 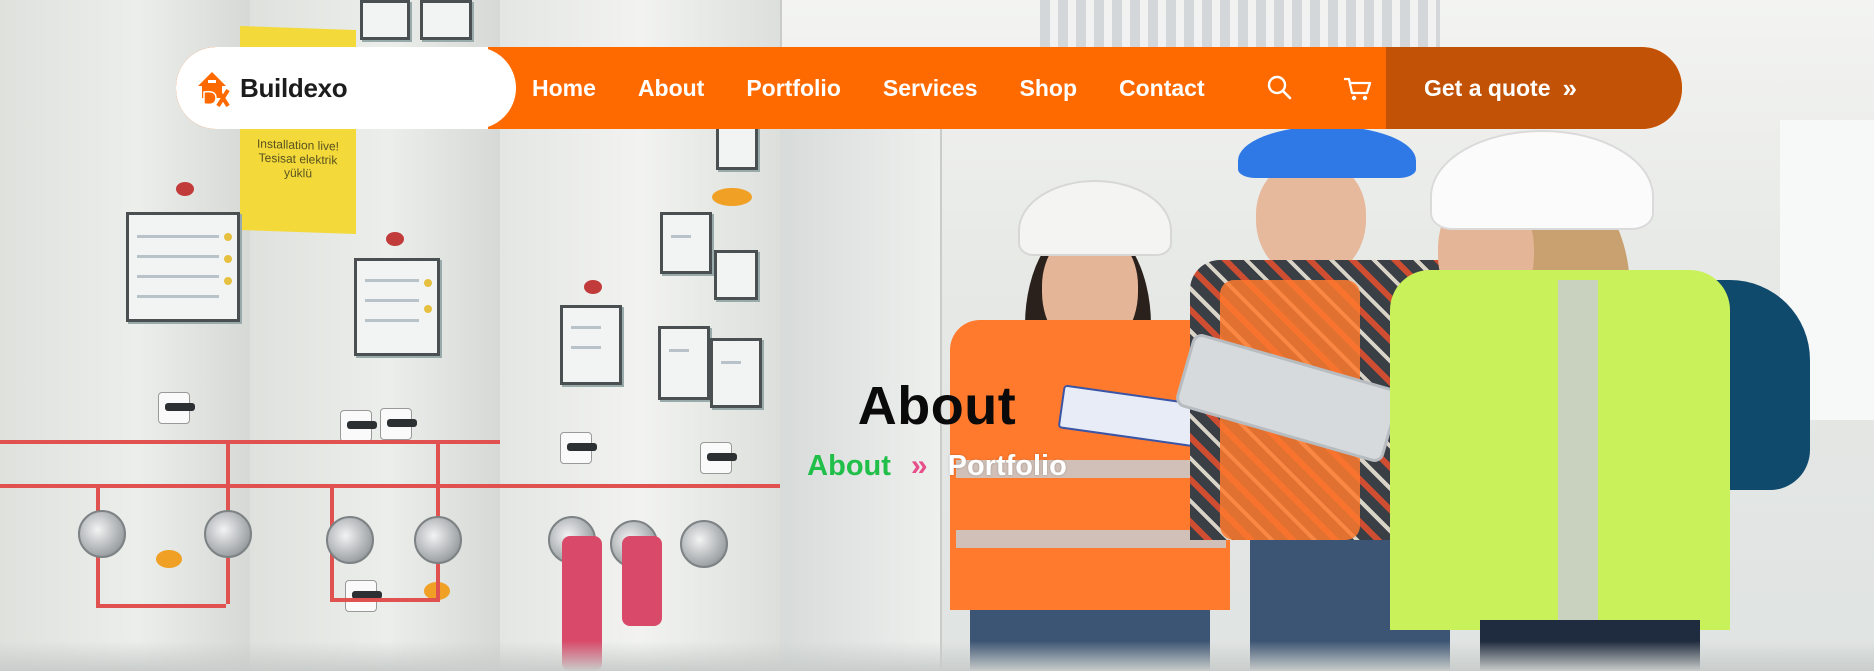 I want to click on floor-shade, so click(x=937, y=656).